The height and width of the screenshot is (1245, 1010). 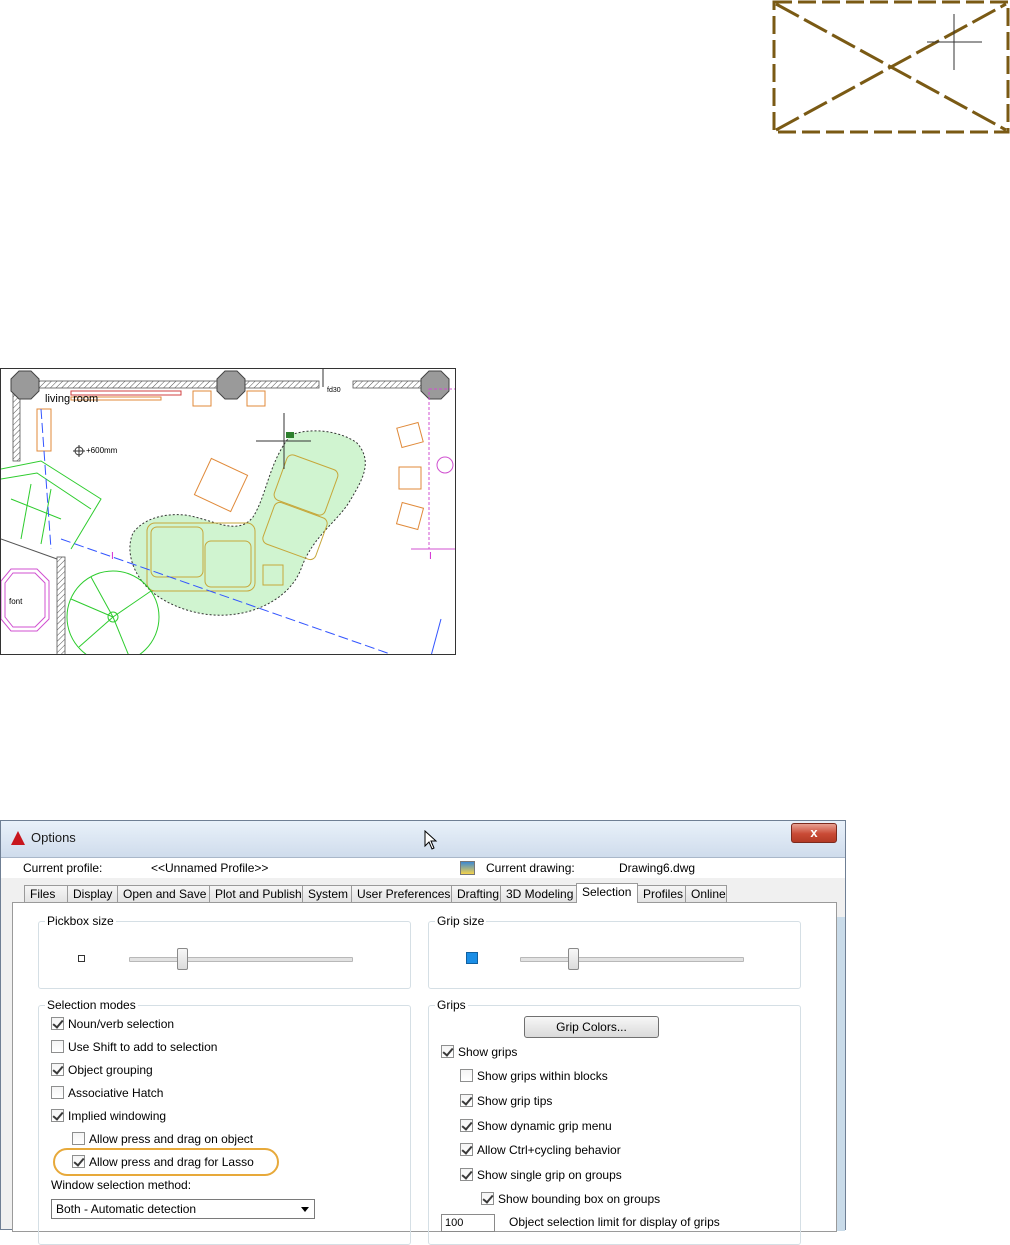 I want to click on mouse-cursor-icon, so click(x=431, y=840).